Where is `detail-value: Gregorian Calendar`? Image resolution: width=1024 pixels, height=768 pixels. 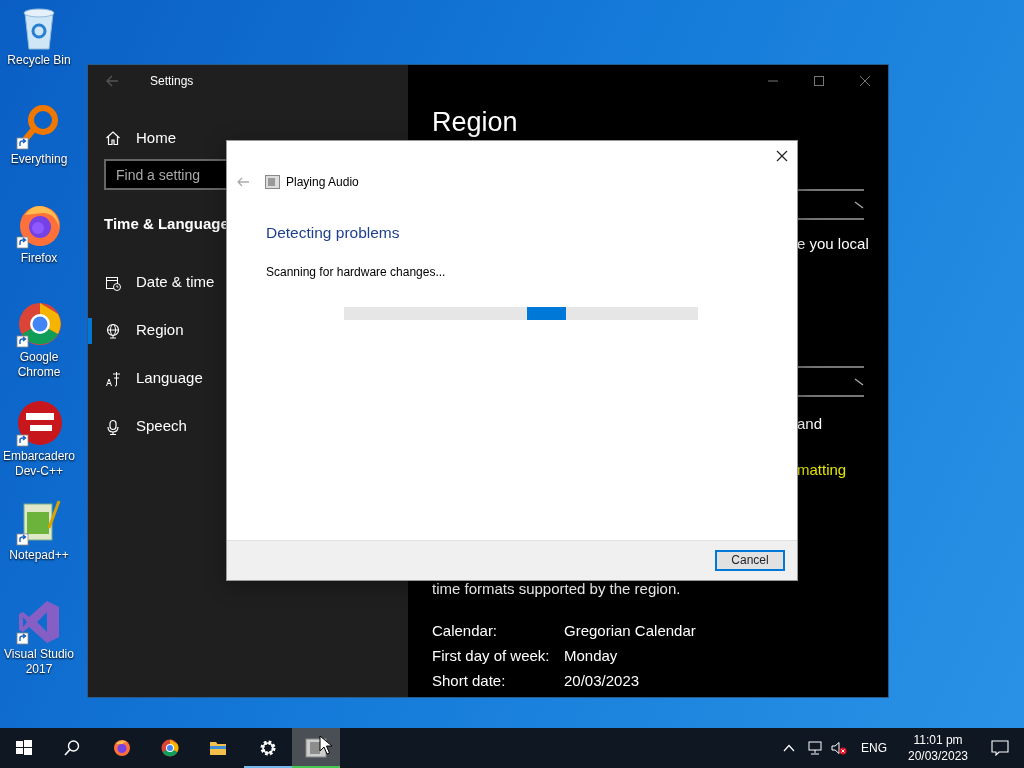
detail-value: Gregorian Calendar is located at coordinates (630, 631).